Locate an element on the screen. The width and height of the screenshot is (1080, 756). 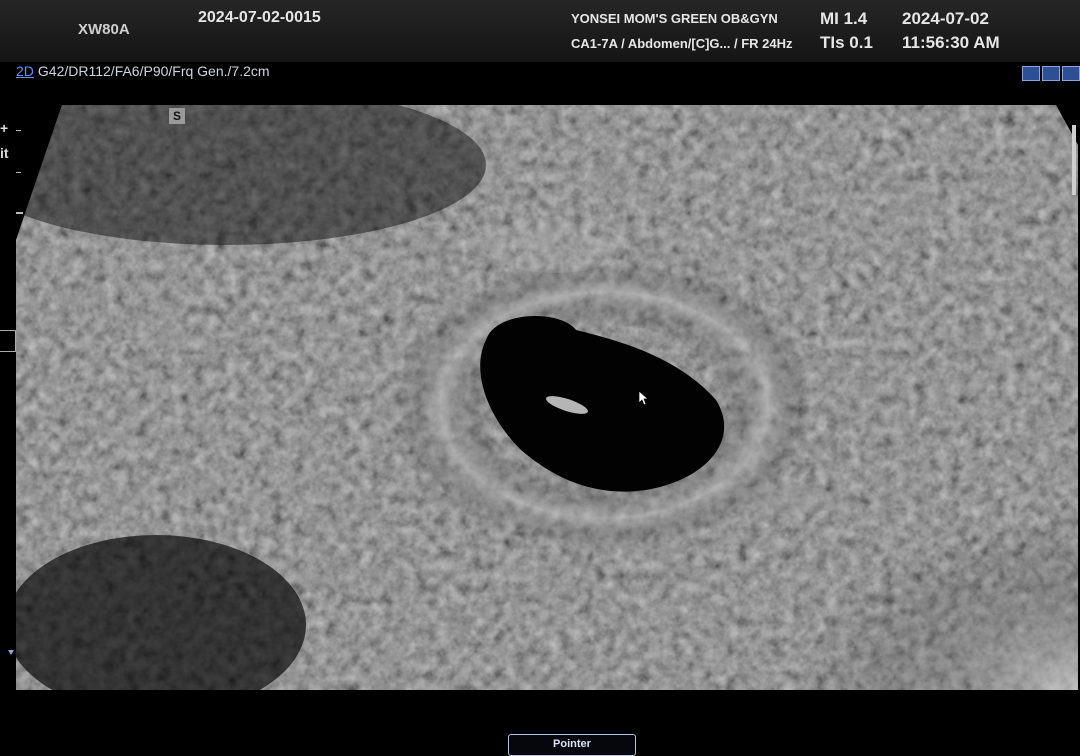
device-model: XW80A is located at coordinates (104, 29).